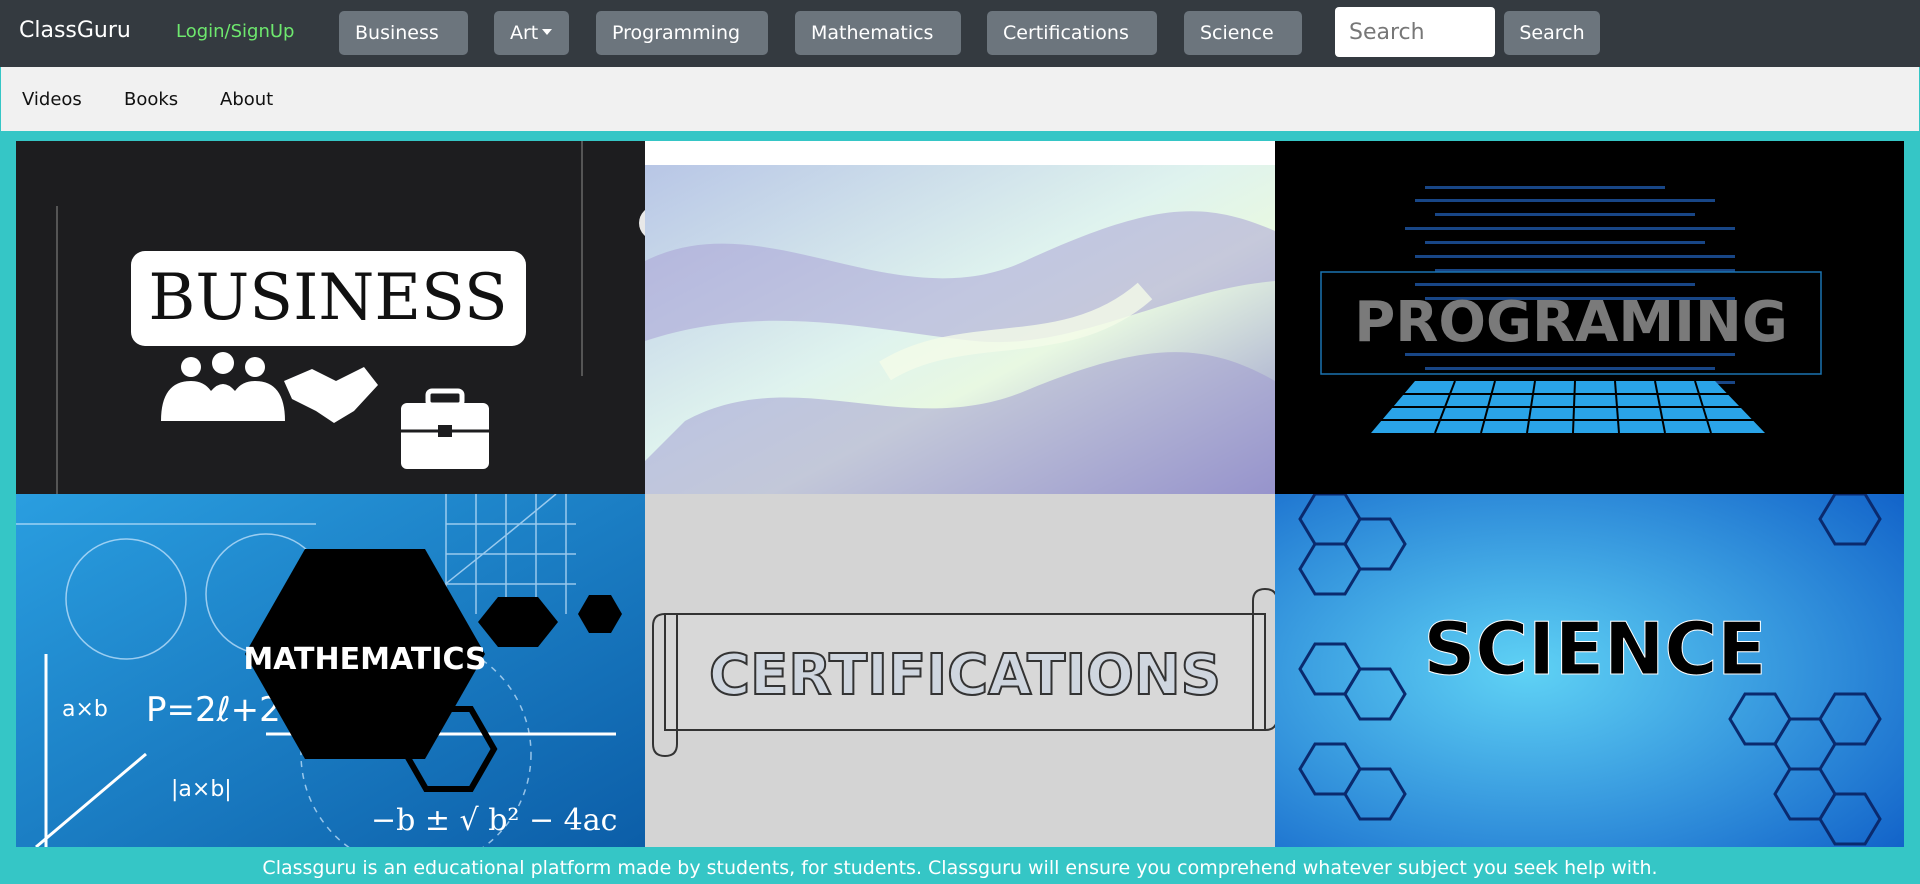  I want to click on math-formula: −b ± √ b² − 4ac, so click(494, 820).